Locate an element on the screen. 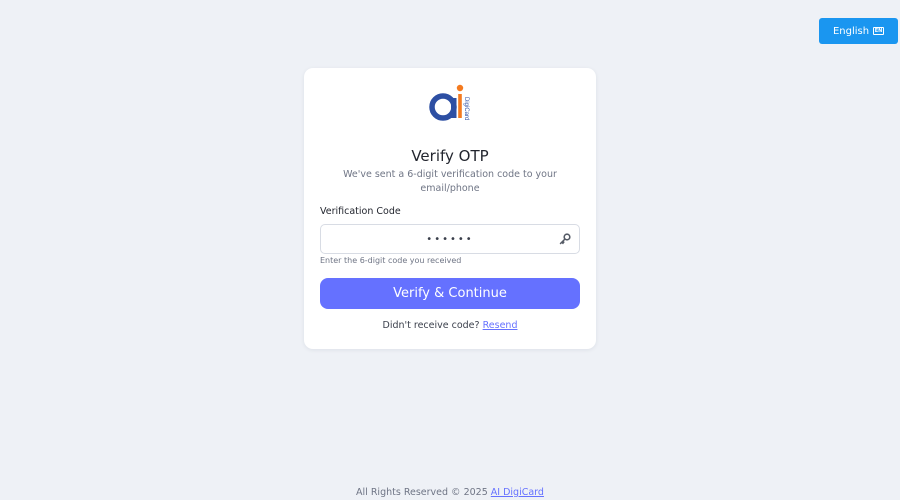  logo-letter-i is located at coordinates (460, 101).